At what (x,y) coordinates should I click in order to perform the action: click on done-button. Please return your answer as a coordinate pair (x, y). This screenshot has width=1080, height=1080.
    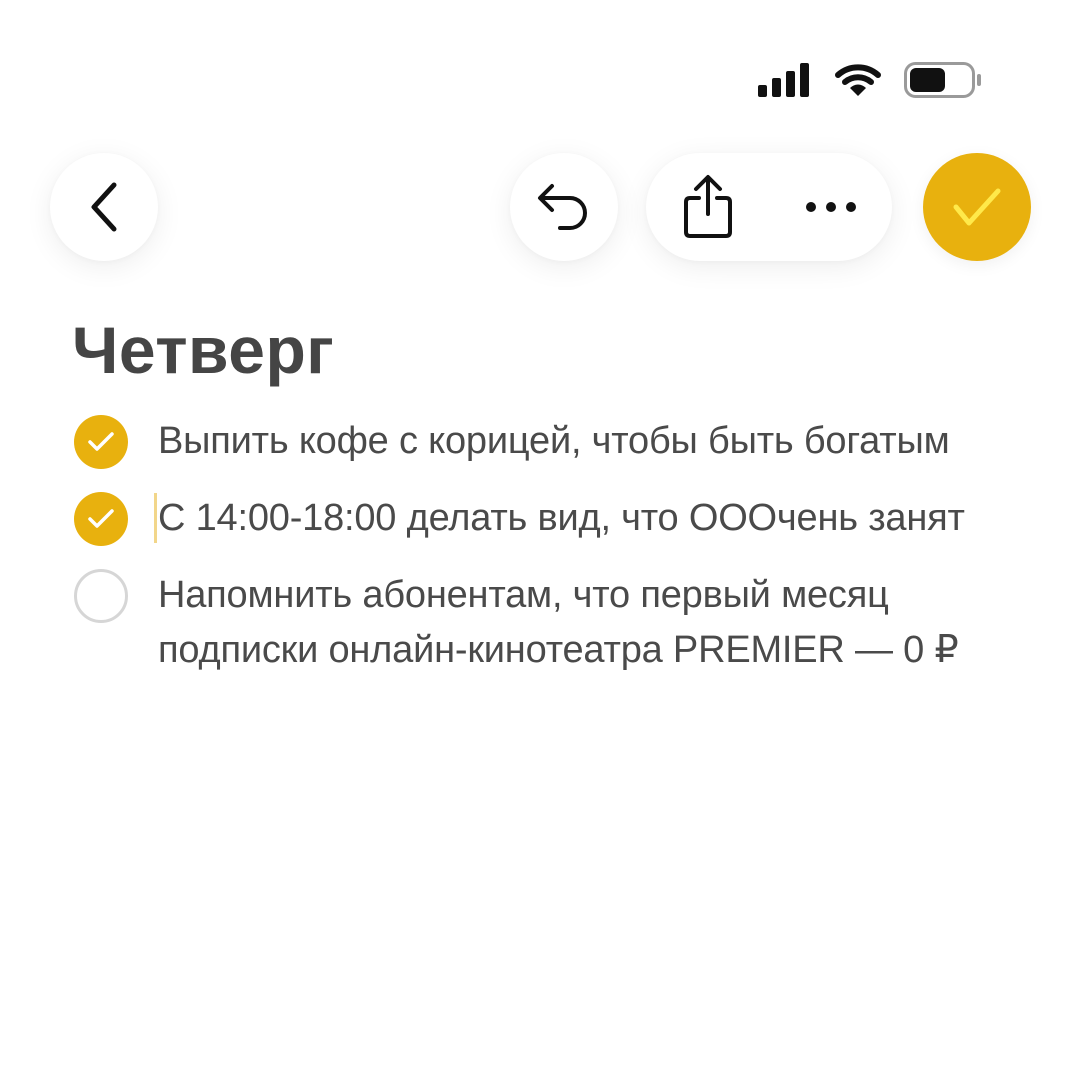
    Looking at the image, I should click on (977, 207).